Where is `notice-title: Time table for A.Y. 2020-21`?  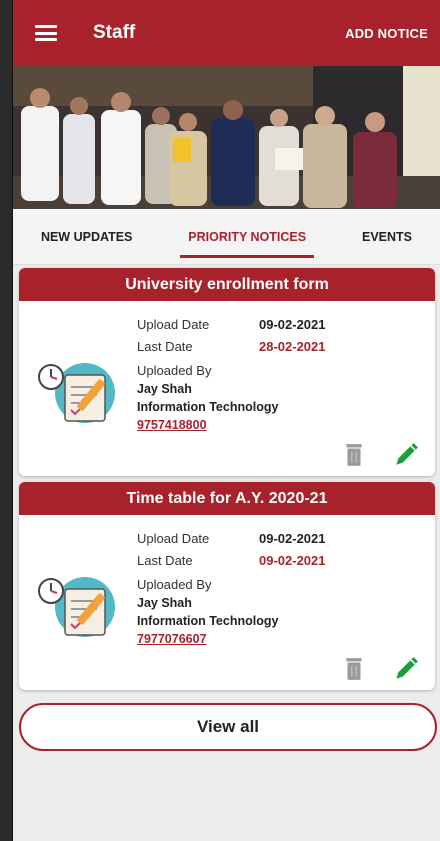
notice-title: Time table for A.Y. 2020-21 is located at coordinates (227, 498).